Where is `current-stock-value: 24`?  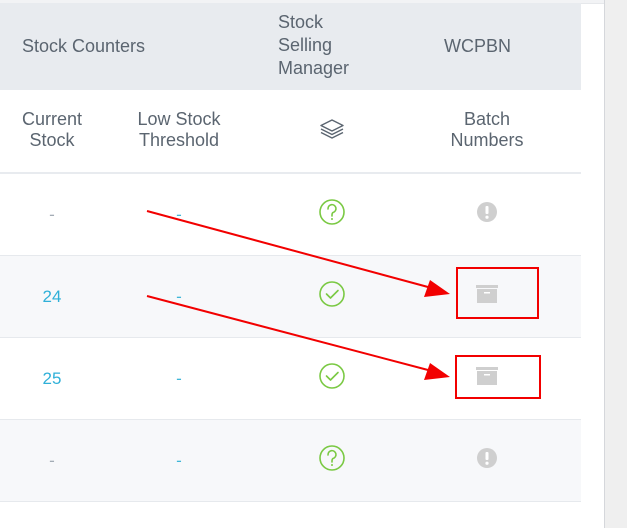 current-stock-value: 24 is located at coordinates (52, 296).